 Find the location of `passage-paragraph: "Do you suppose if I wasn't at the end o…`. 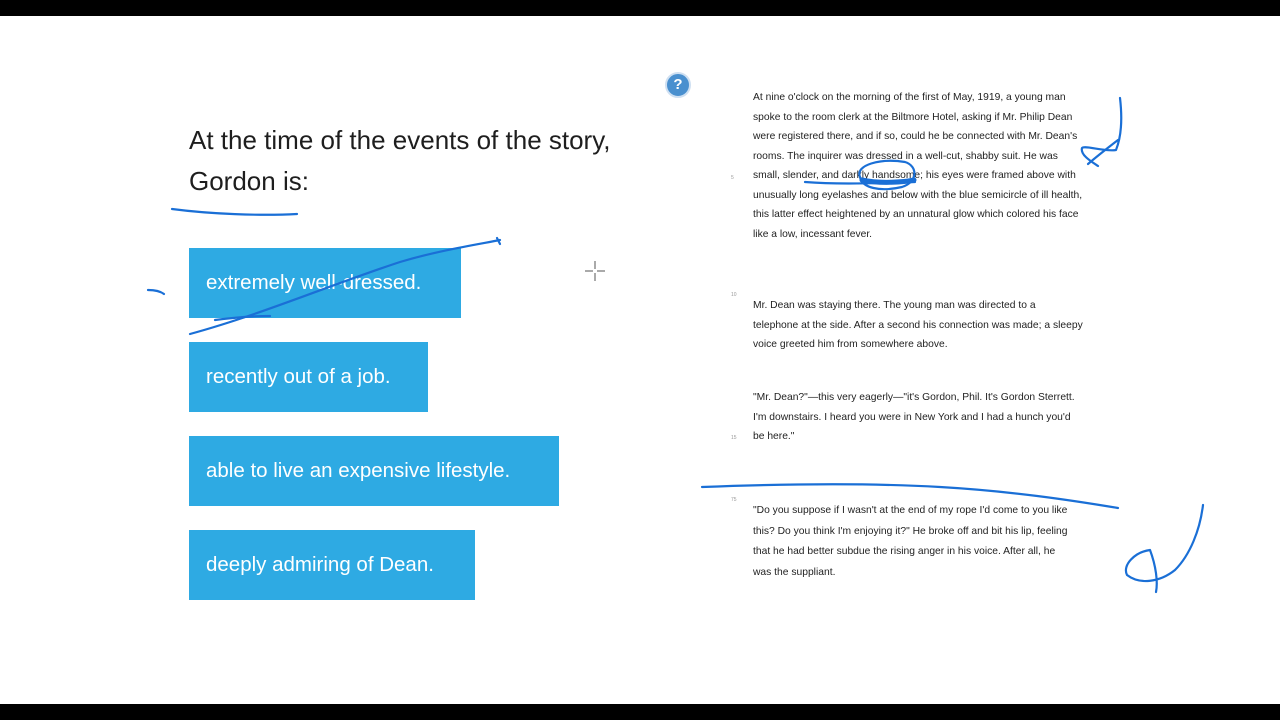

passage-paragraph: "Do you suppose if I wasn't at the end o… is located at coordinates (913, 542).